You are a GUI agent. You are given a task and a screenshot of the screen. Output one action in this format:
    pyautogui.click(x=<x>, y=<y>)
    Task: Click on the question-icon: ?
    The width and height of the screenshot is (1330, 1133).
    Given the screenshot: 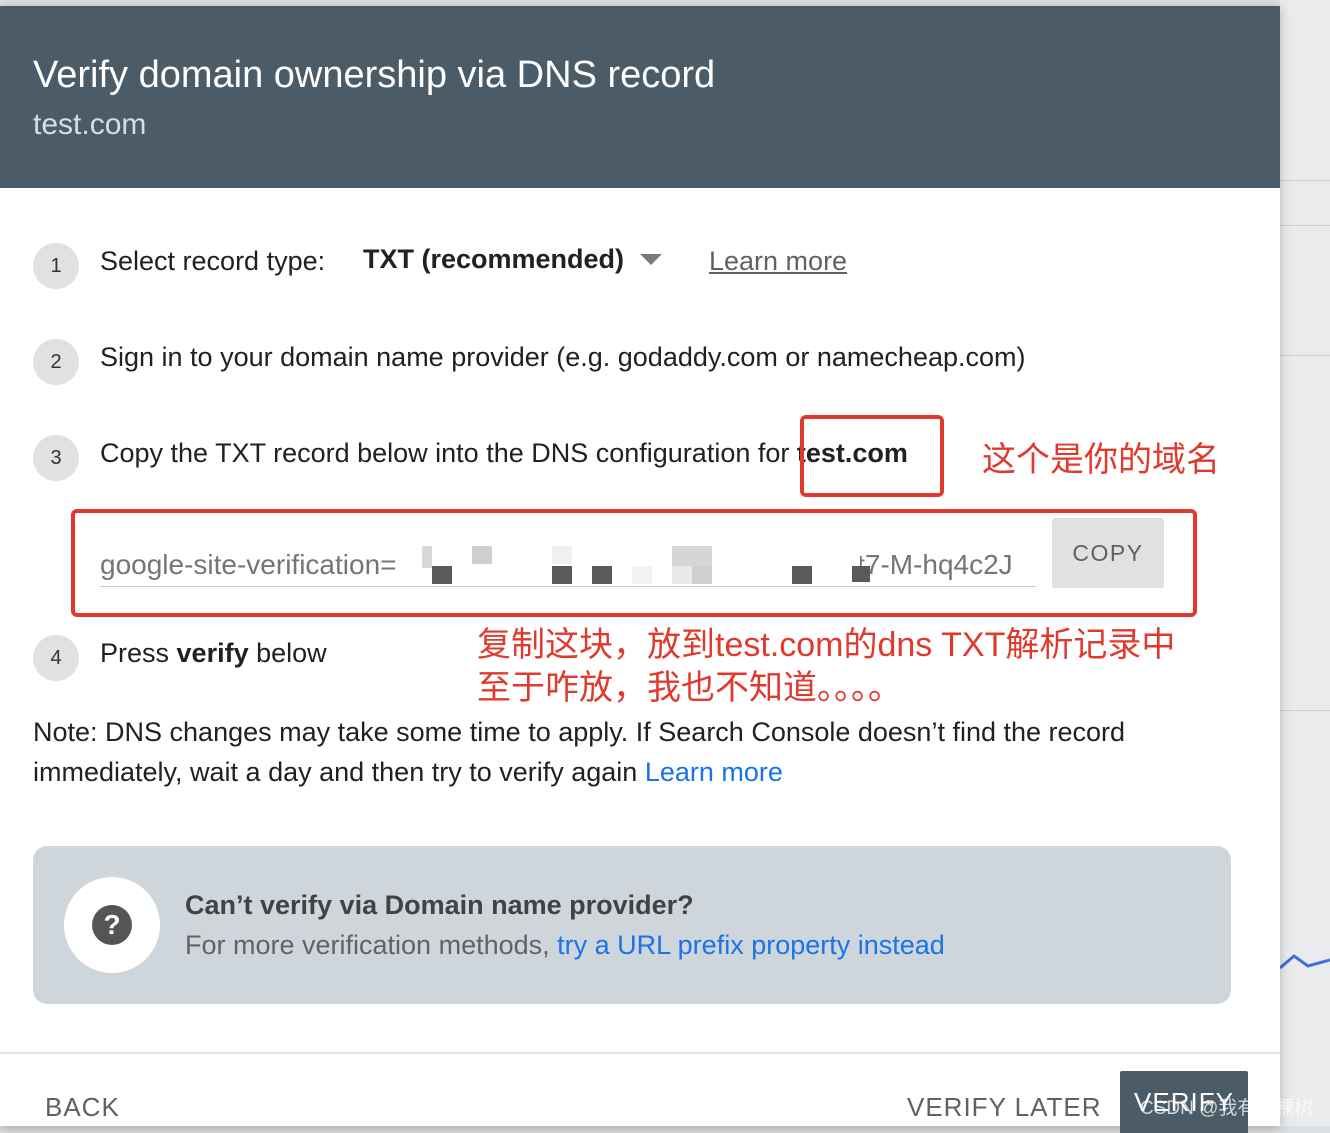 What is the action you would take?
    pyautogui.click(x=112, y=925)
    